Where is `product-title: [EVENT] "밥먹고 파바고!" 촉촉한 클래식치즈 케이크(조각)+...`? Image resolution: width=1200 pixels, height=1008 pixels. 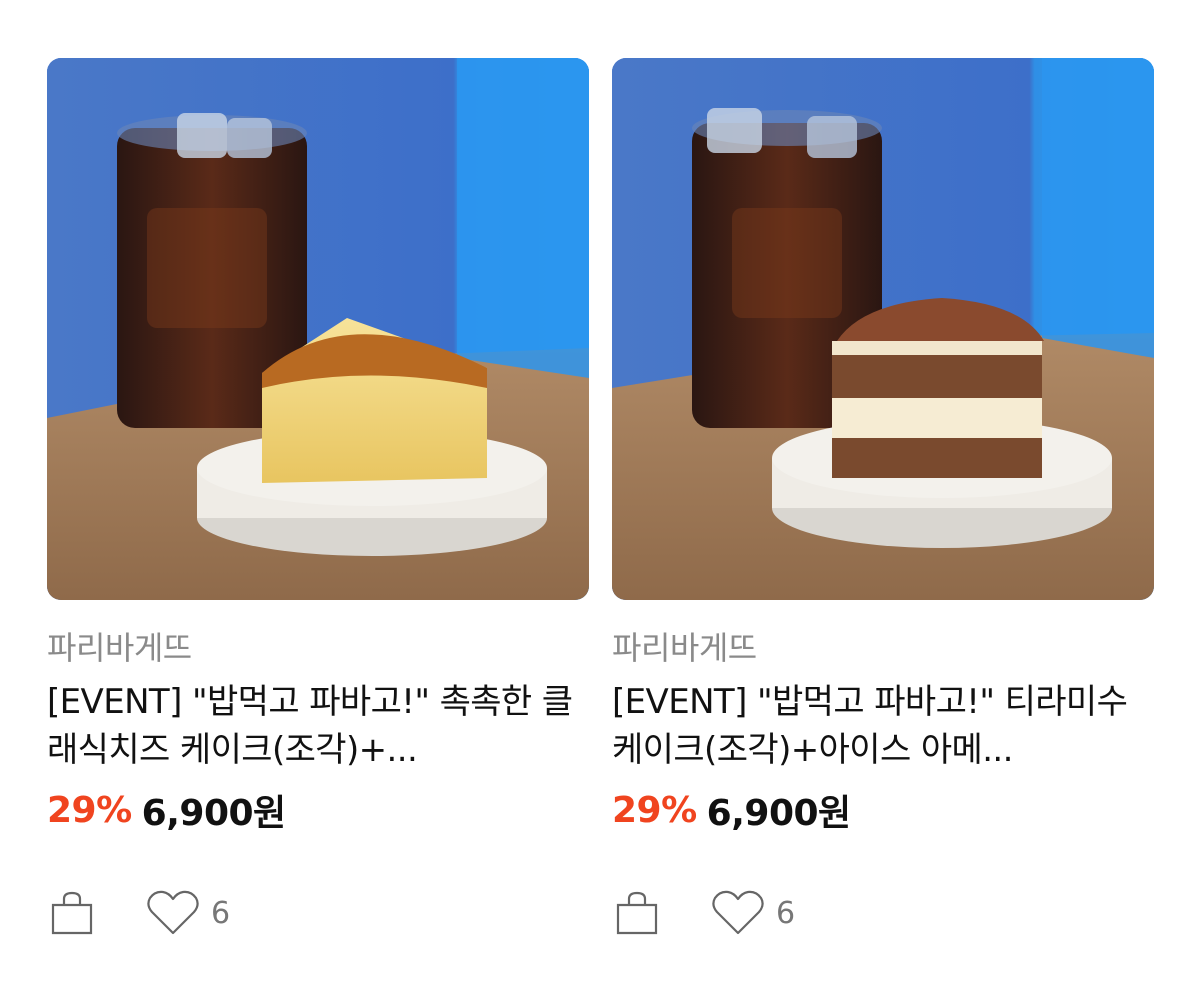
product-title: [EVENT] "밥먹고 파바고!" 촉촉한 클래식치즈 케이크(조각)+... is located at coordinates (318, 726).